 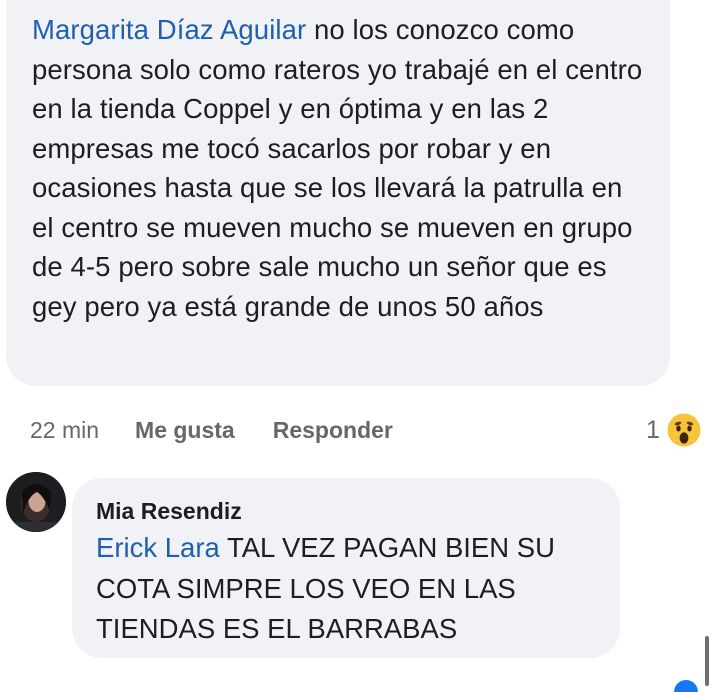 I want to click on comment-actions: 22 min Me gusta Responder, so click(x=230, y=430).